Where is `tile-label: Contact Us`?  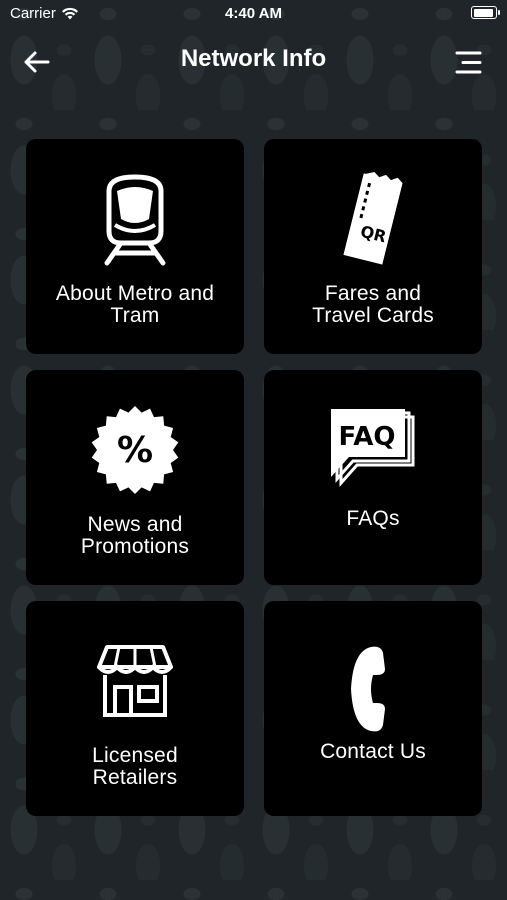 tile-label: Contact Us is located at coordinates (373, 752).